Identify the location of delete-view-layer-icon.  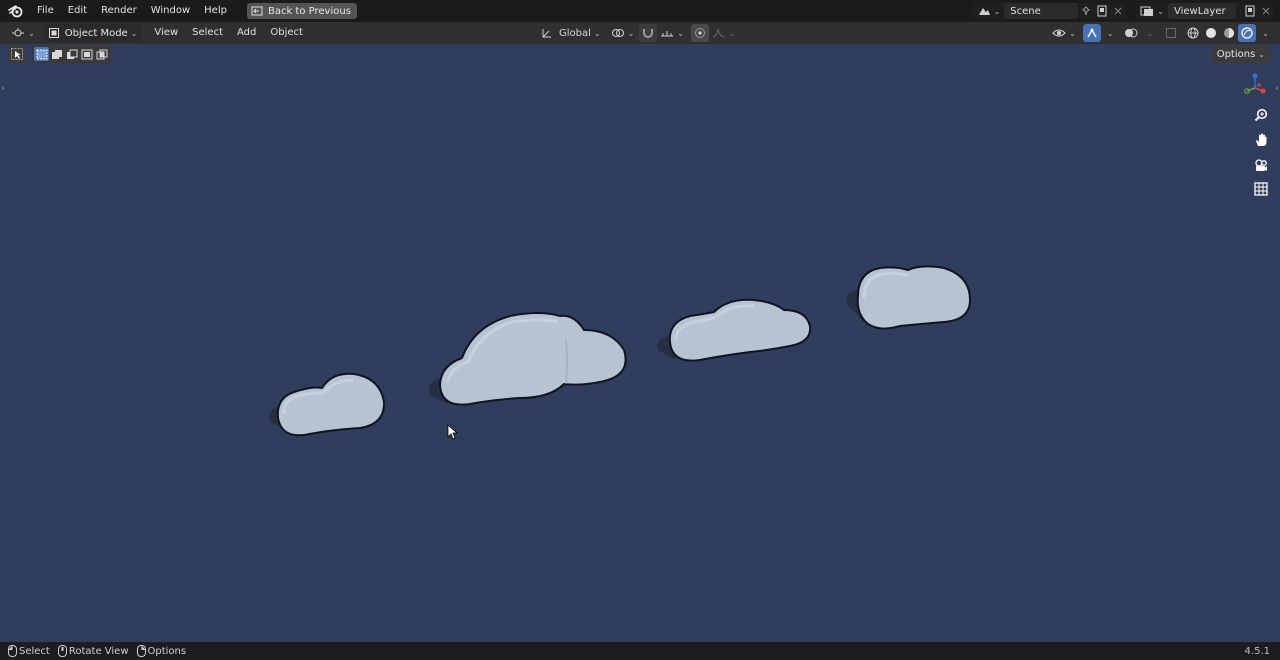
(1266, 11).